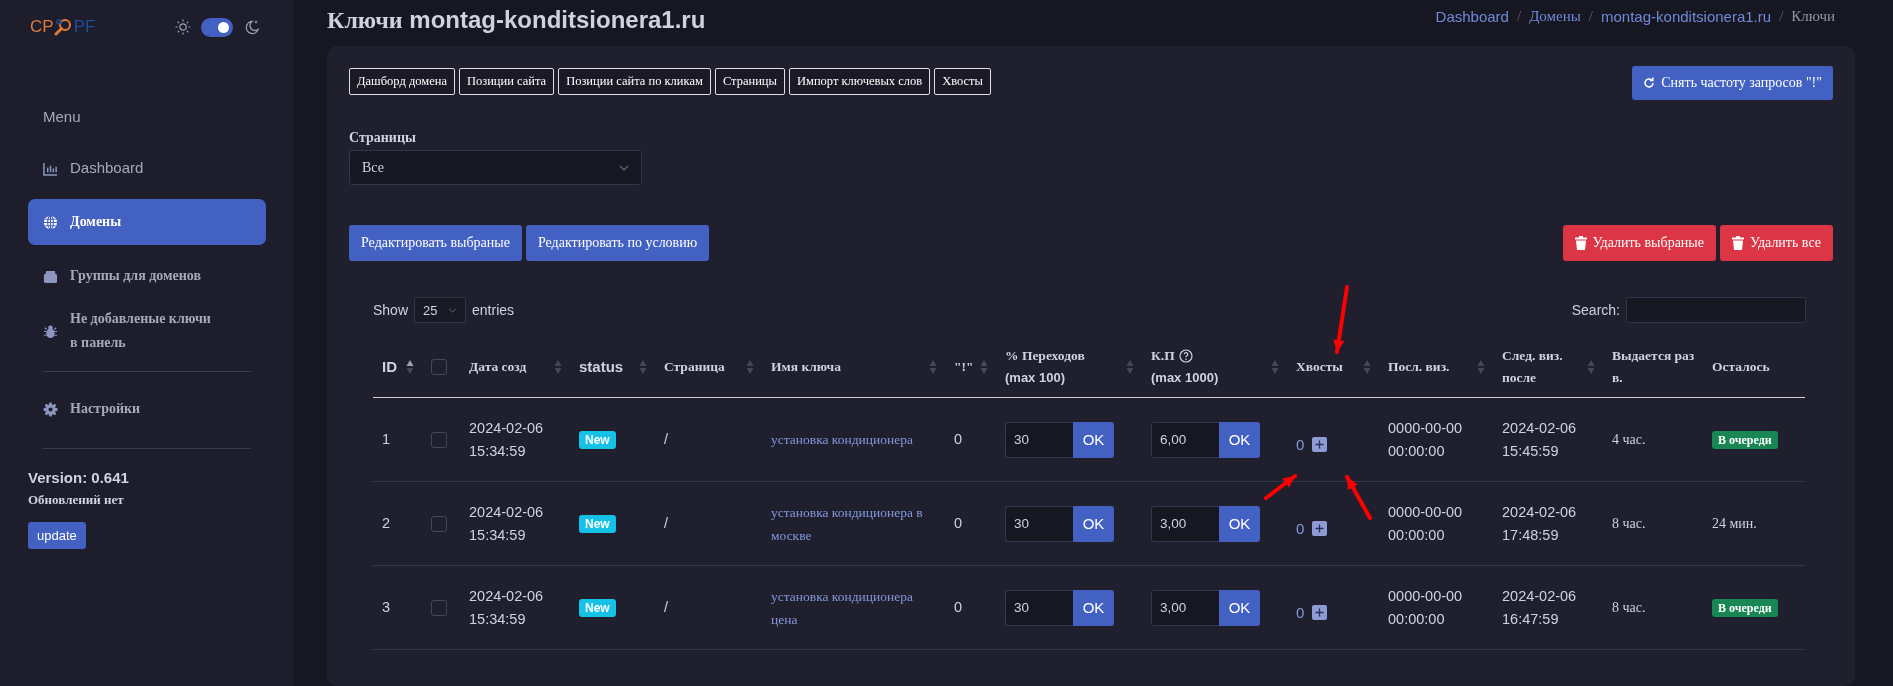 This screenshot has width=1893, height=686. I want to click on delete-button: Удалить выбраные, so click(1639, 243).